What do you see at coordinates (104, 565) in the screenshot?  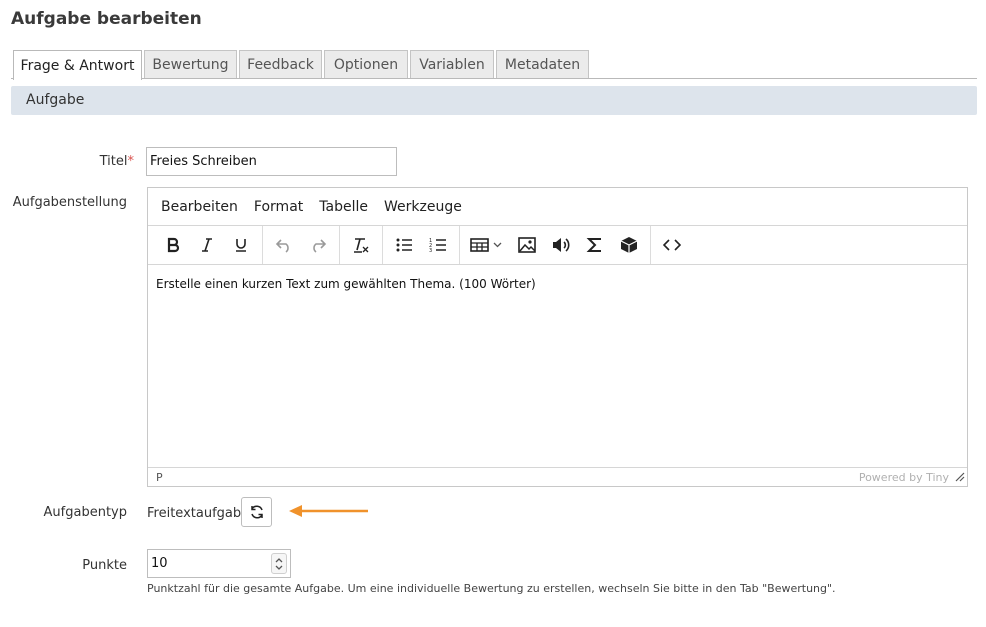 I see `points-label: Punkte` at bounding box center [104, 565].